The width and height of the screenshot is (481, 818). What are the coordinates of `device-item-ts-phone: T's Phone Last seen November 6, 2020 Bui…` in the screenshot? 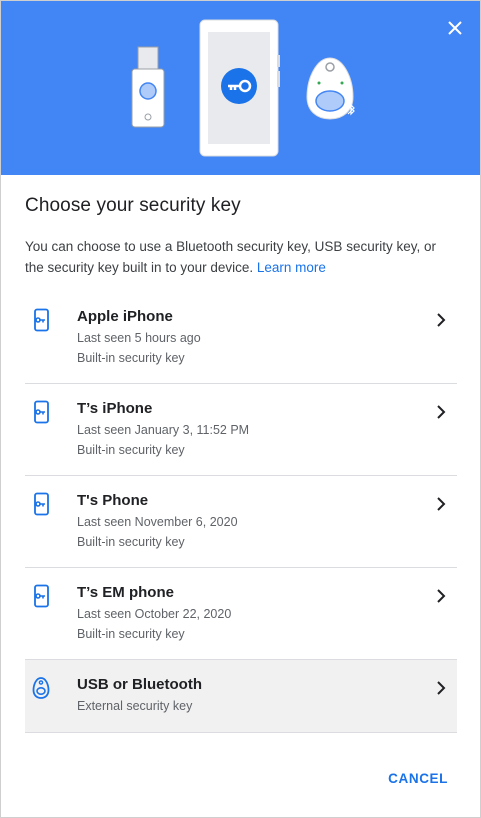 It's located at (241, 522).